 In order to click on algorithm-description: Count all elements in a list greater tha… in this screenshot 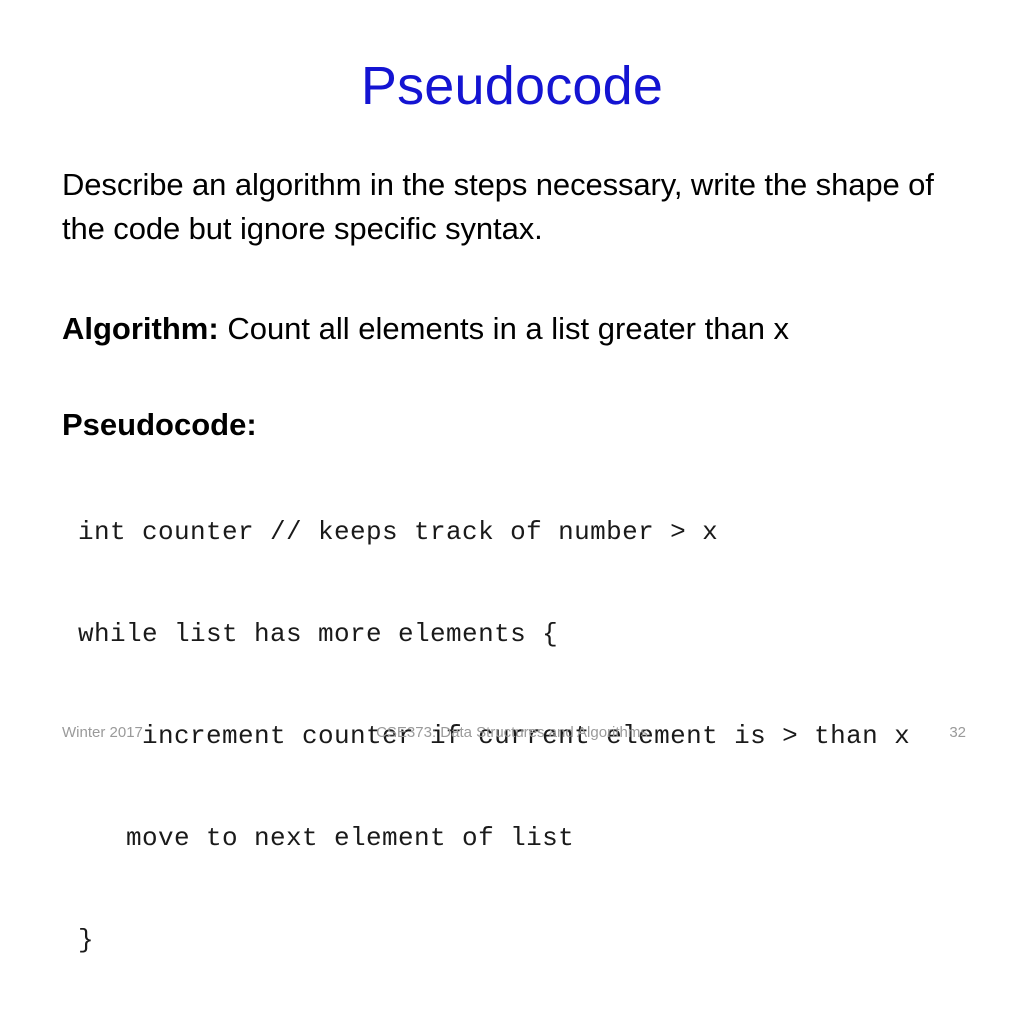, I will do `click(504, 328)`.